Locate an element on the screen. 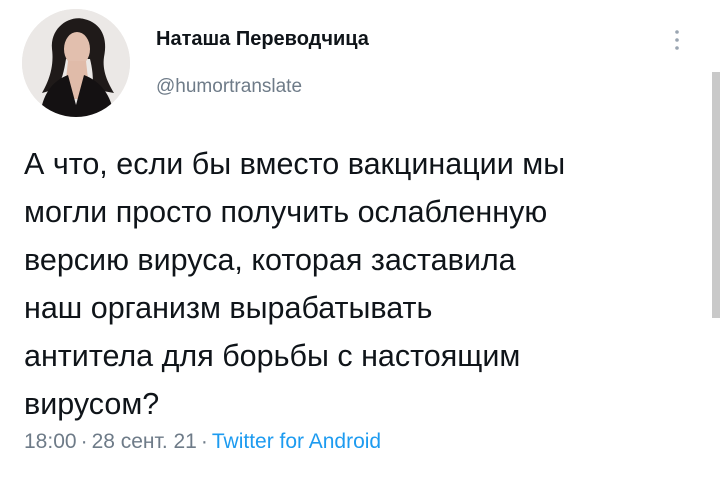 The image size is (720, 479). author-display-name: Наташа Переводчица is located at coordinates (262, 39).